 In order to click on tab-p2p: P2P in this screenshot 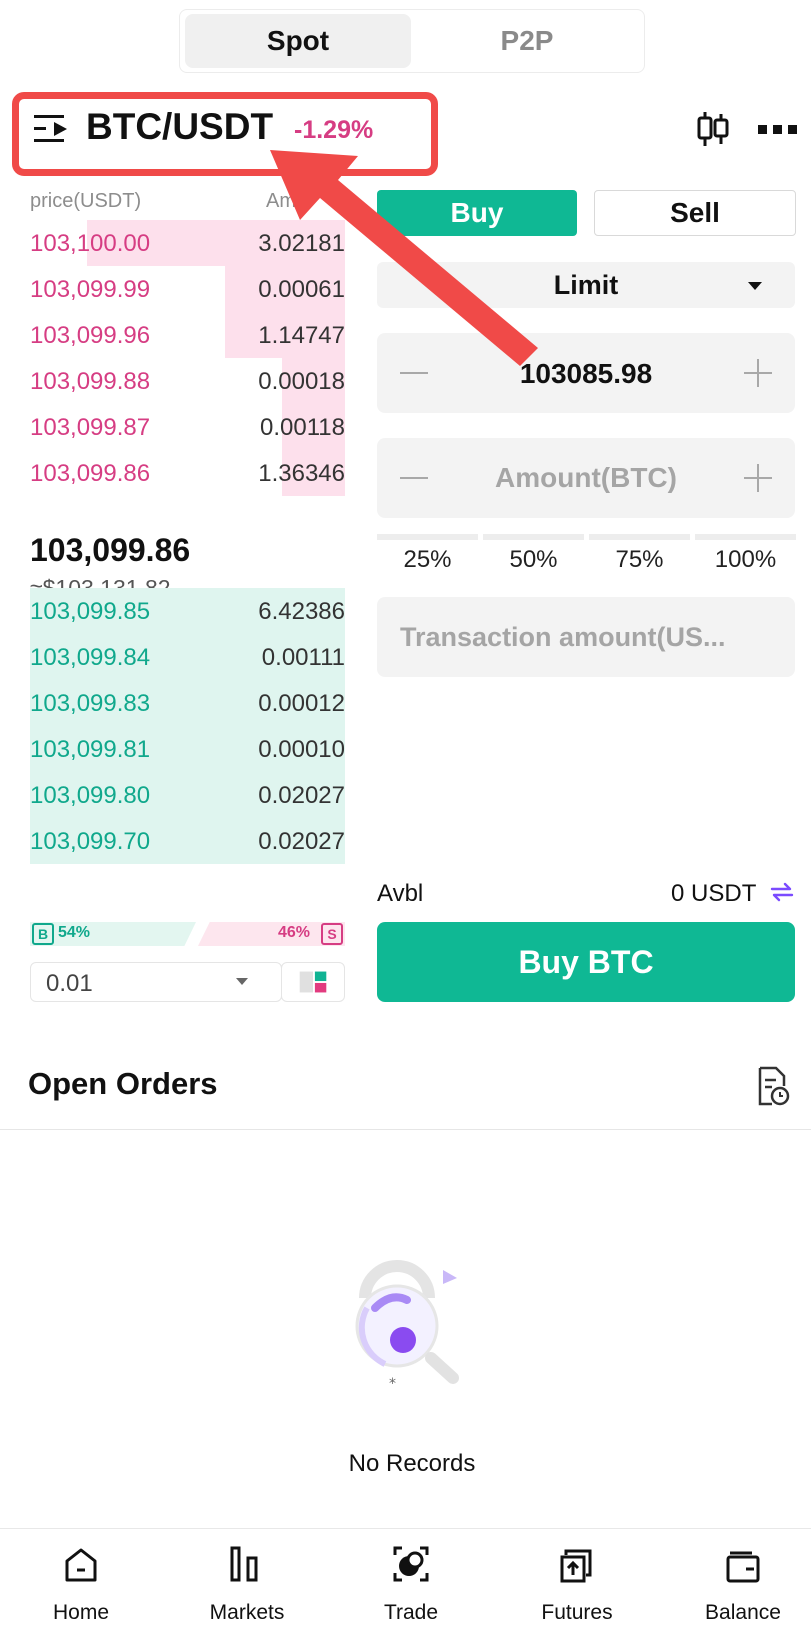, I will do `click(527, 41)`.